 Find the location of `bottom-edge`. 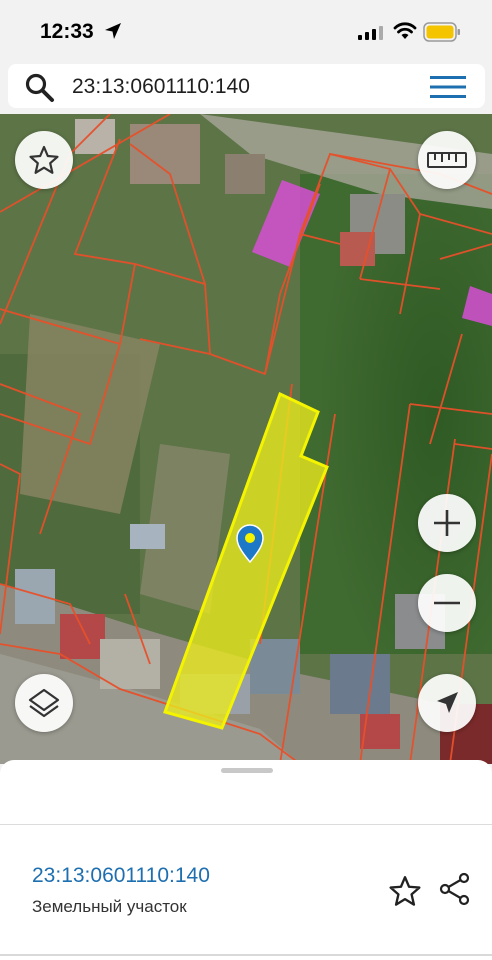

bottom-edge is located at coordinates (246, 955).